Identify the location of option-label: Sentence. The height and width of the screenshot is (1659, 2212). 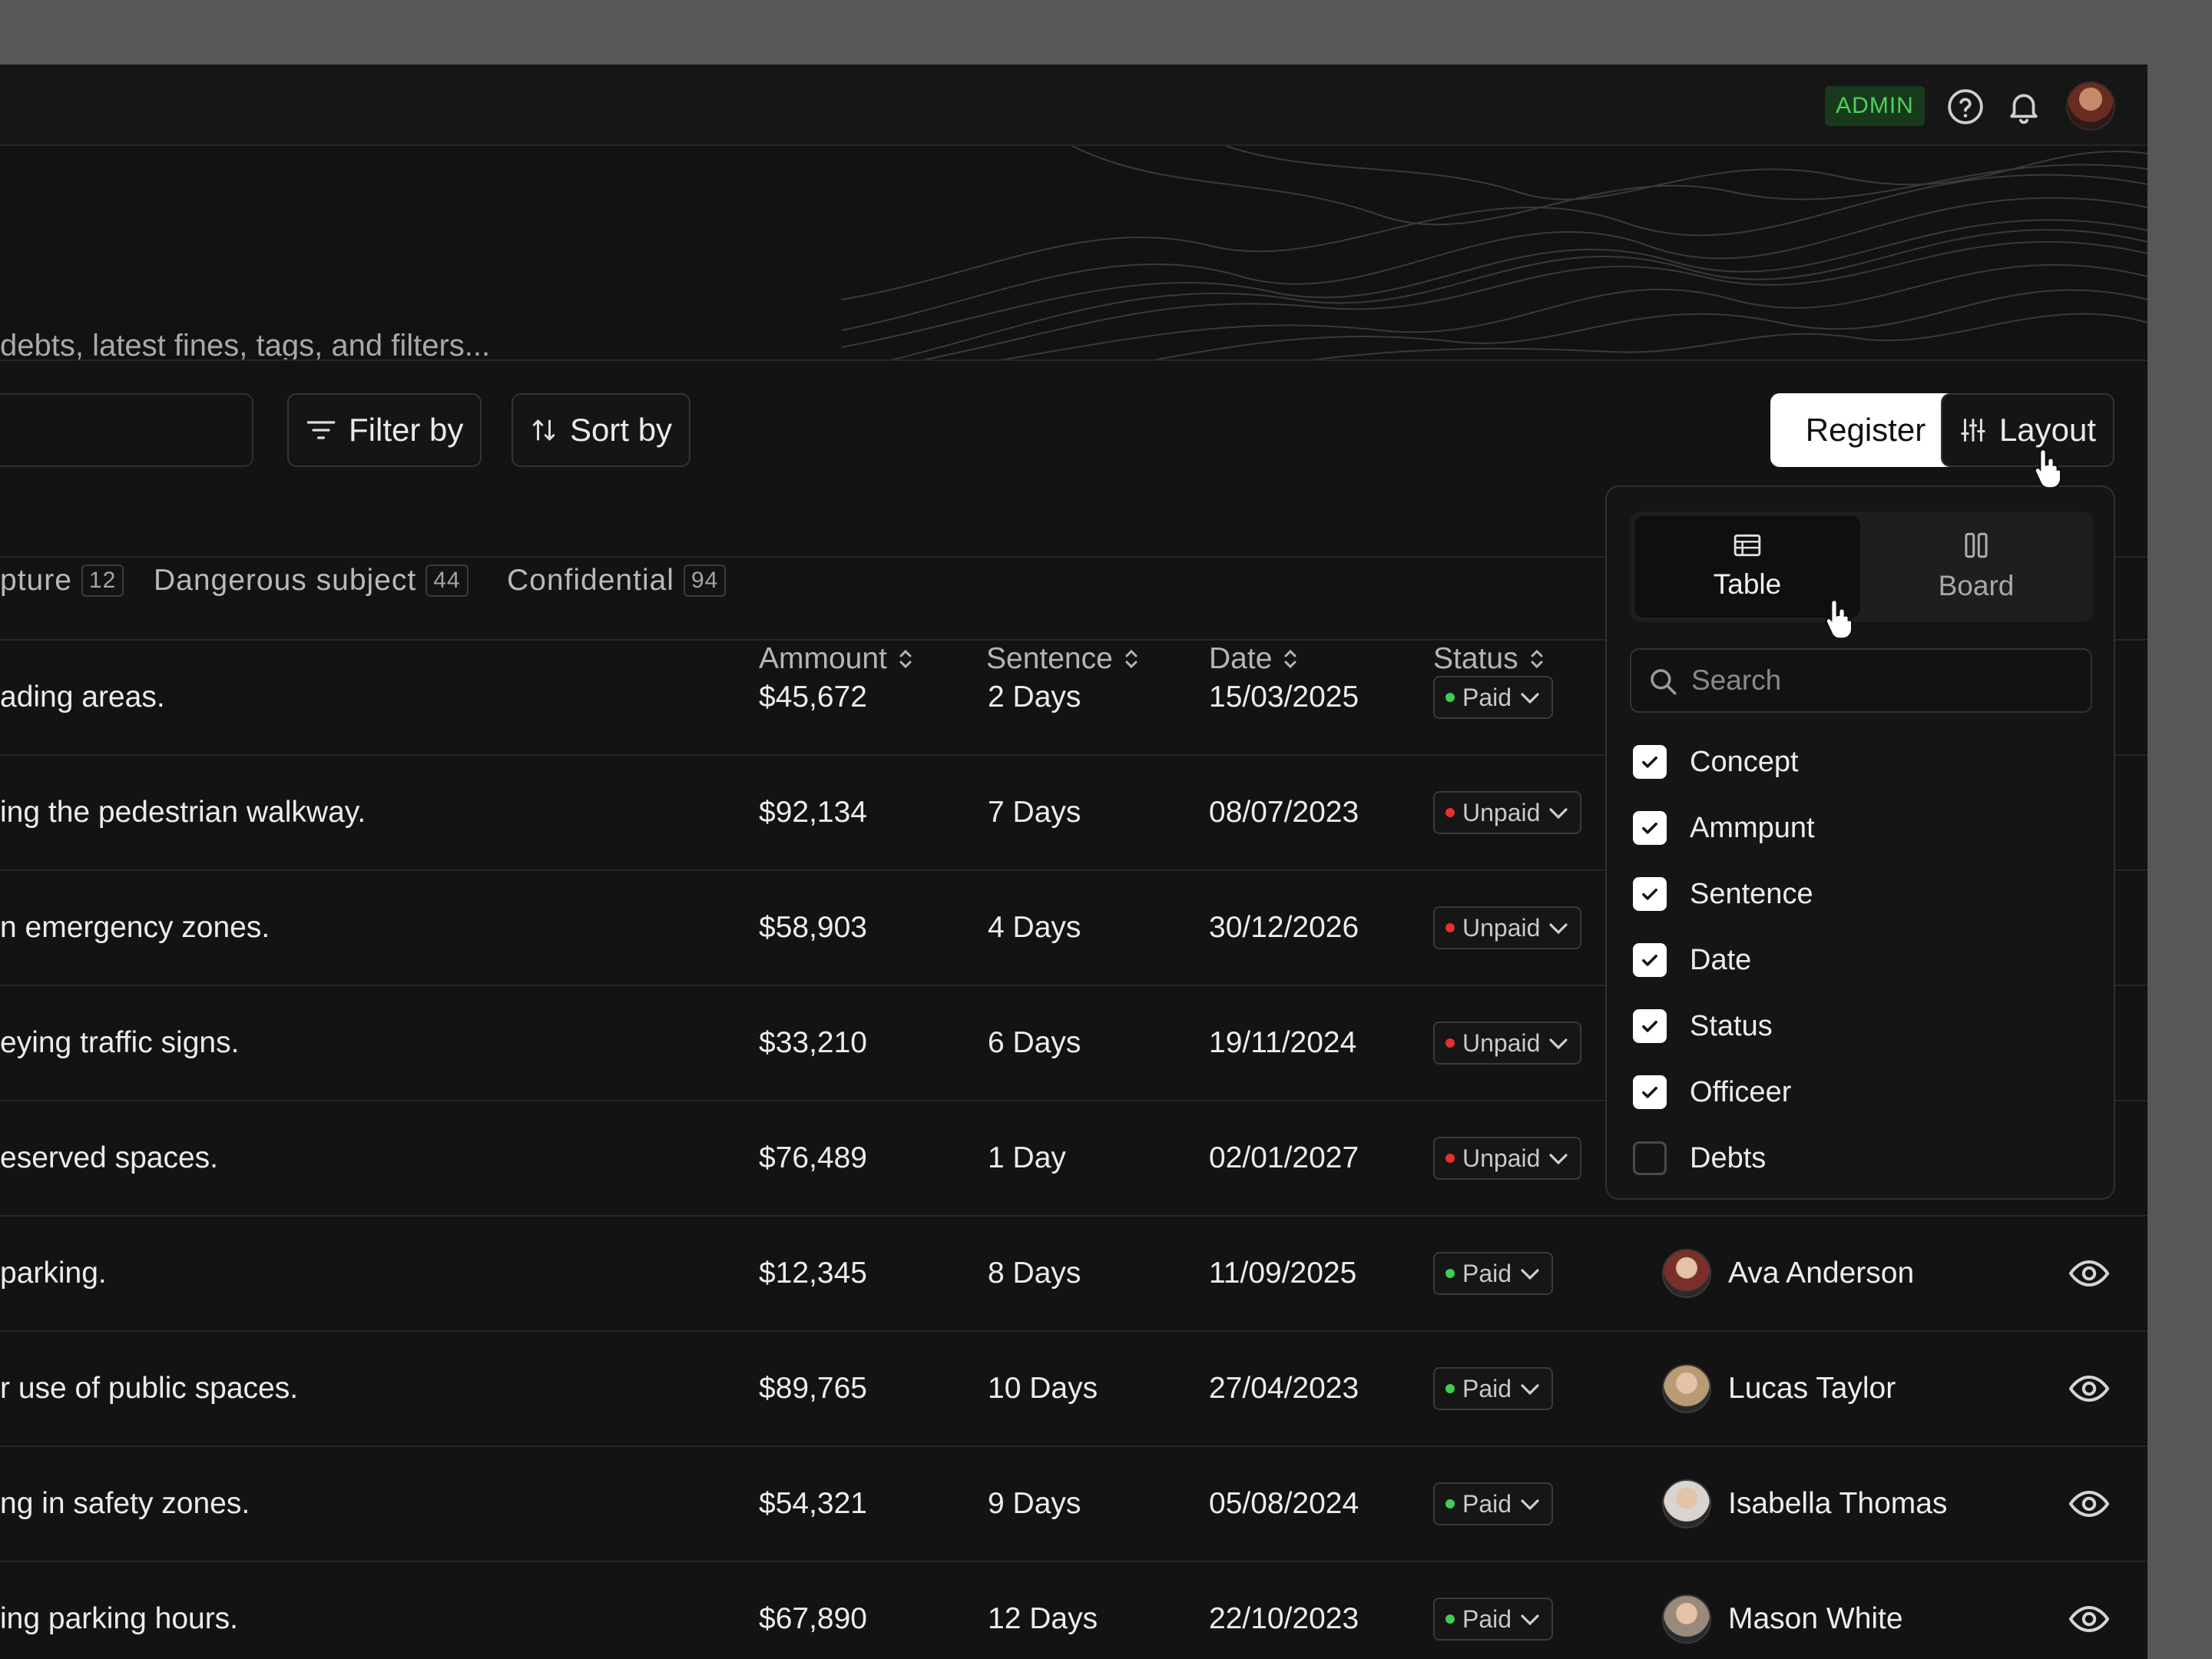
(1752, 894).